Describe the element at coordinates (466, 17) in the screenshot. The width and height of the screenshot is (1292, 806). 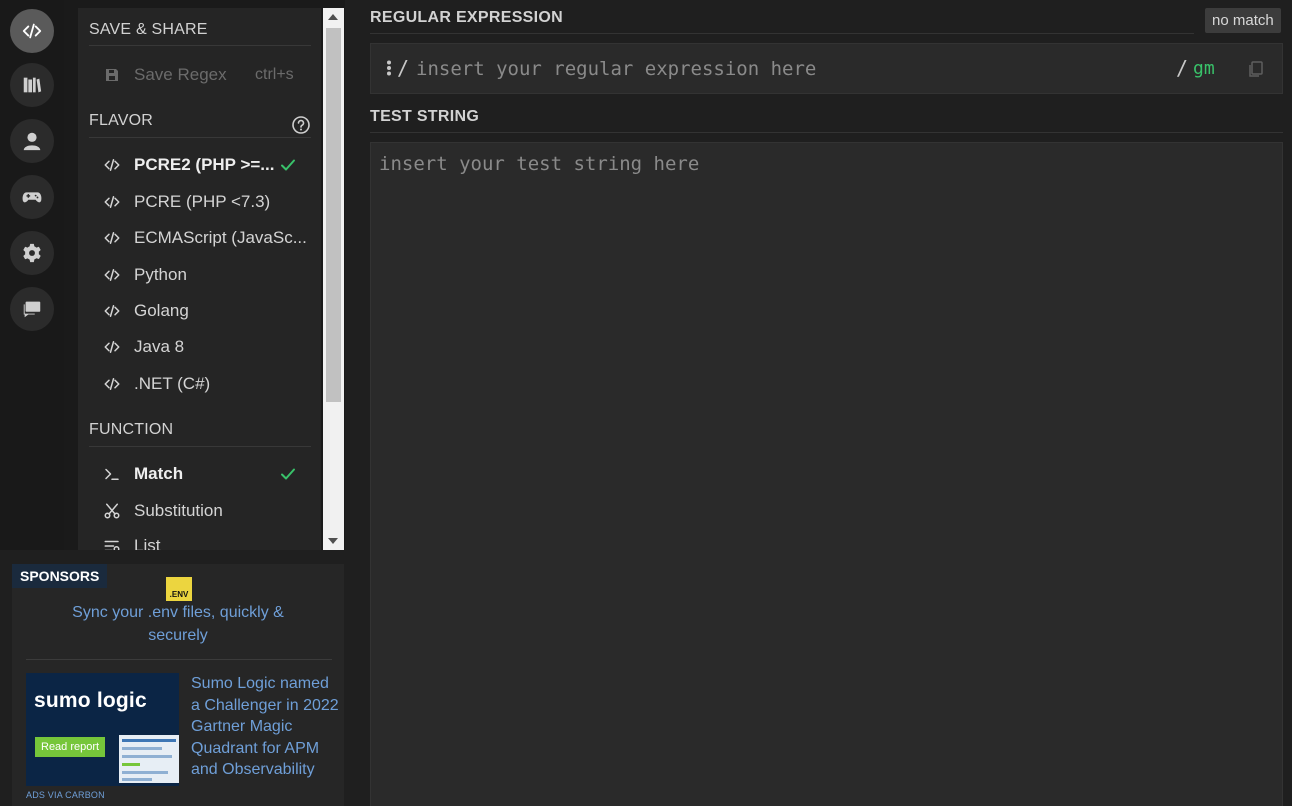
I see `regex-title: REGULAR EXPRESSION` at that location.